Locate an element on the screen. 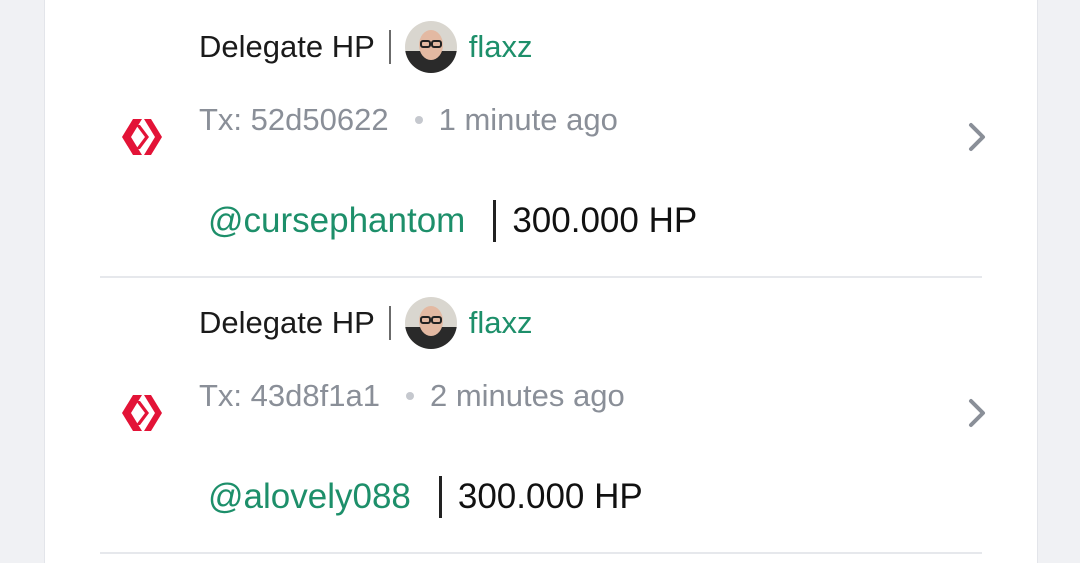  transaction-details: @cursephantom 300.000 HP is located at coordinates (452, 221).